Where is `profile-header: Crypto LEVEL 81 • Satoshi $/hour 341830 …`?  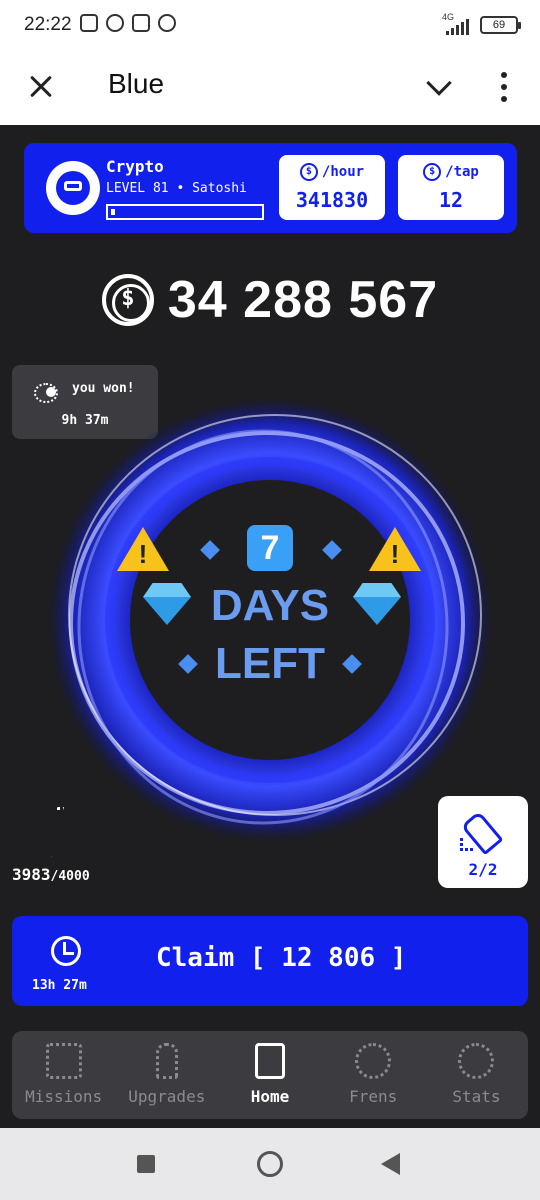
profile-header: Crypto LEVEL 81 • Satoshi $/hour 341830 … is located at coordinates (270, 188).